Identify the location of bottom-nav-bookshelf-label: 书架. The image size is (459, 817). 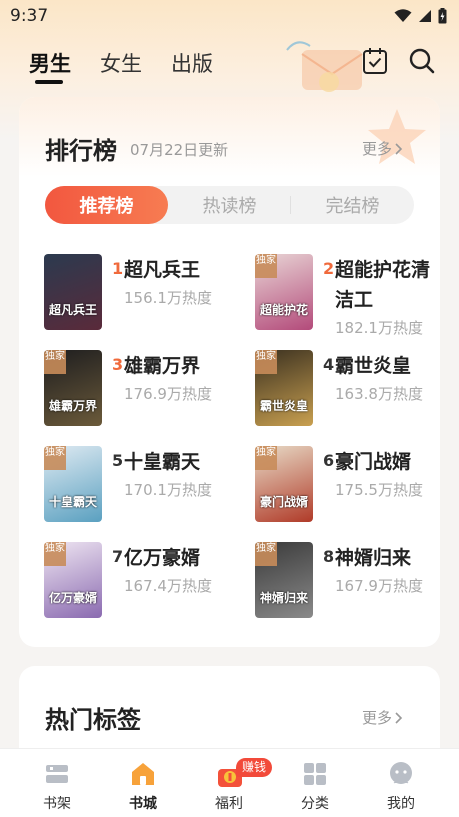
(57, 804).